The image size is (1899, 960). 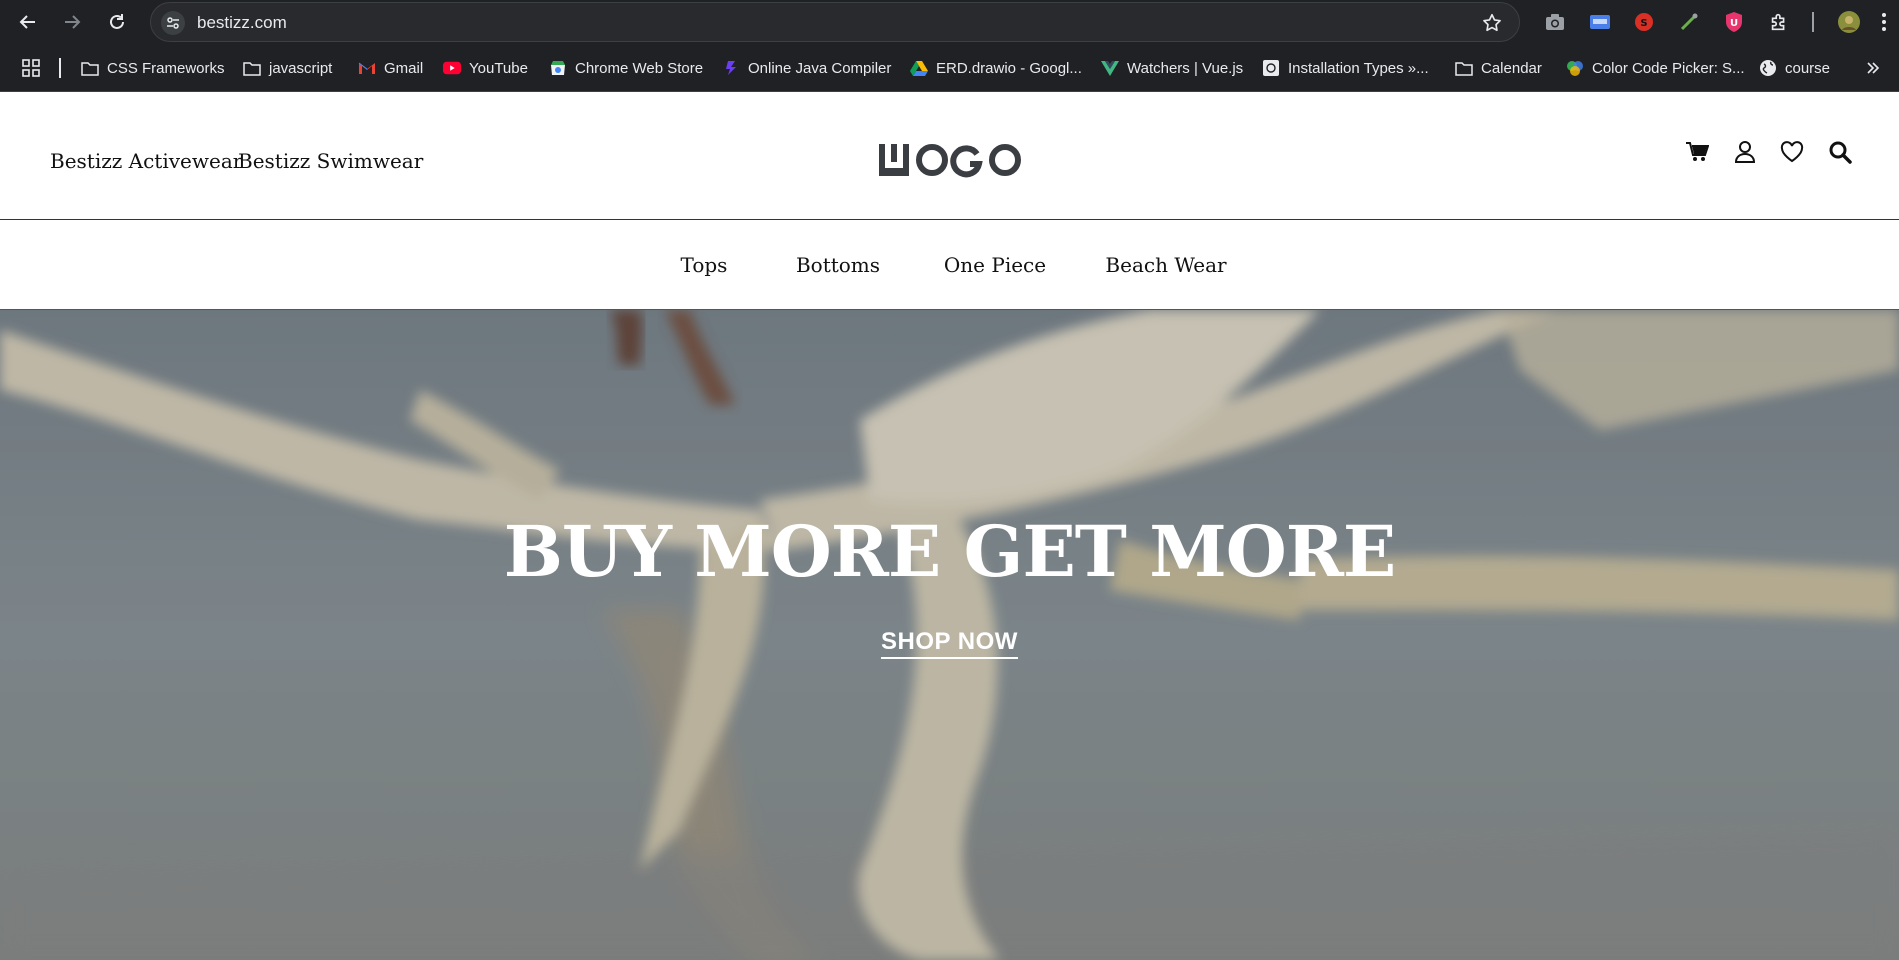 What do you see at coordinates (31, 68) in the screenshot?
I see `apps-grid-icon` at bounding box center [31, 68].